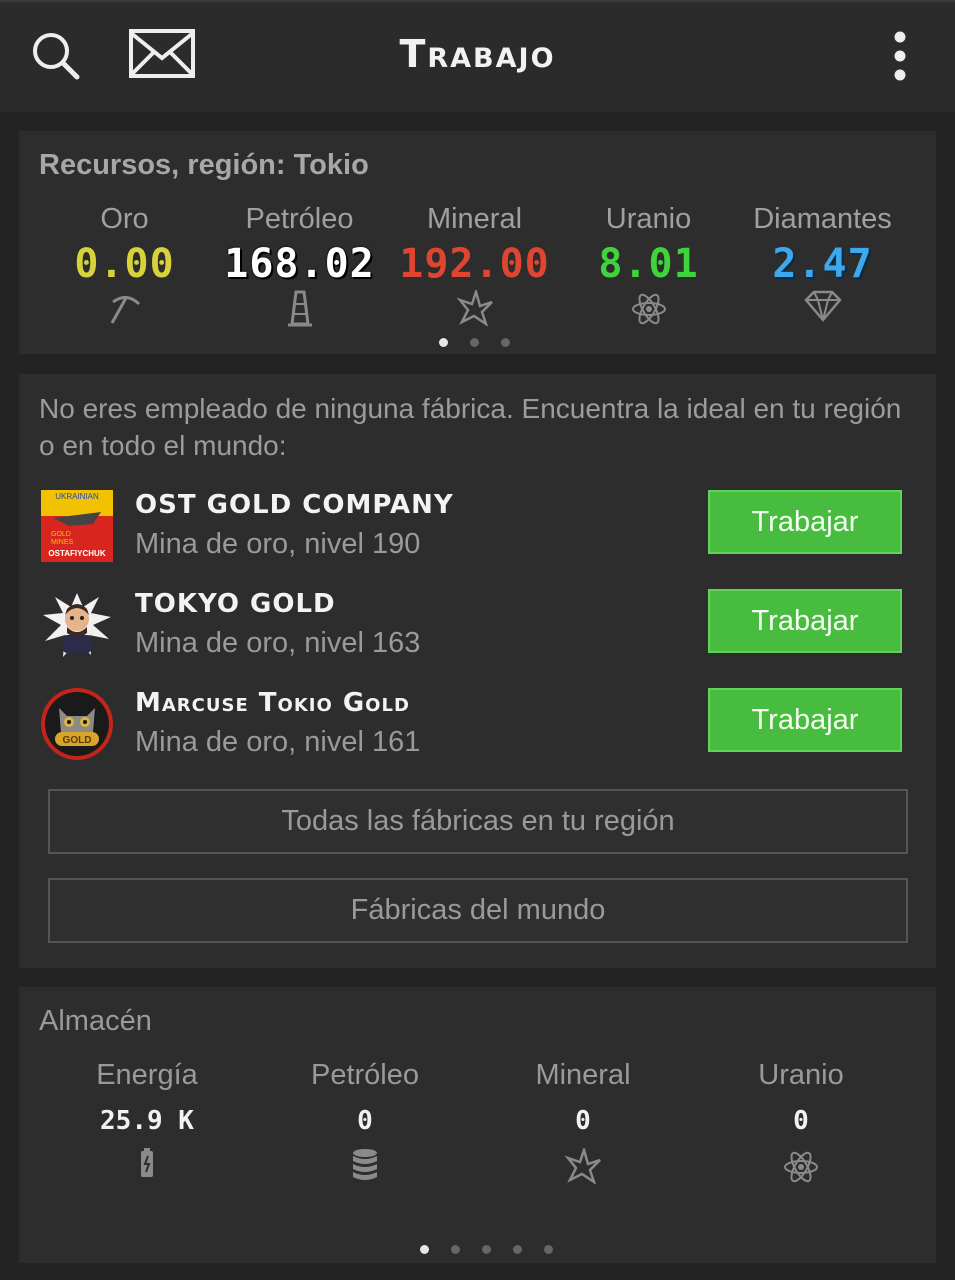 Image resolution: width=955 pixels, height=1280 pixels. I want to click on resource-value: 168.02, so click(299, 264).